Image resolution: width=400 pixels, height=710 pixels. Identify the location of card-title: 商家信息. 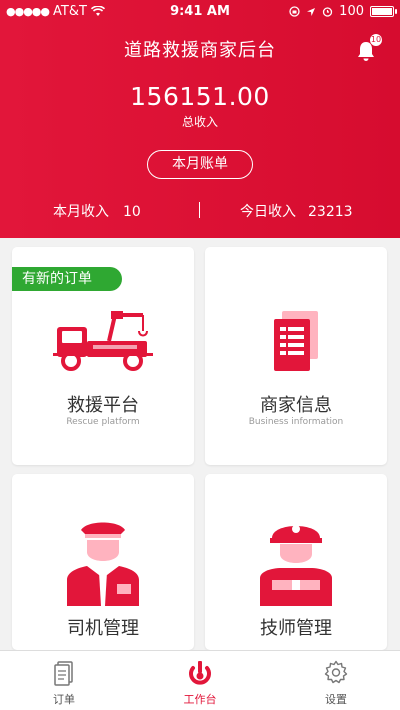
(296, 405).